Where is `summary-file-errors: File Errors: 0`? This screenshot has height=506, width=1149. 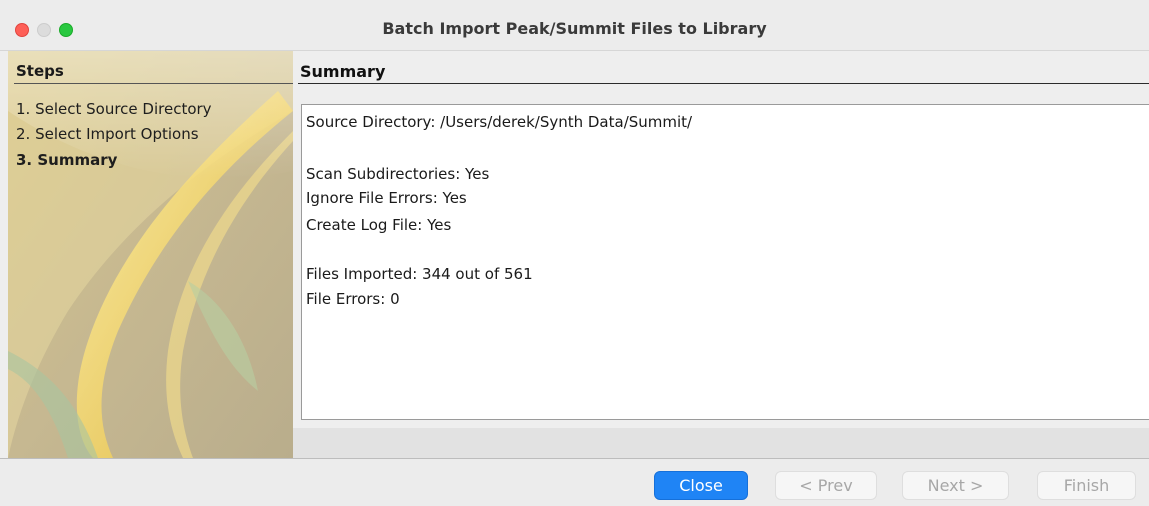 summary-file-errors: File Errors: 0 is located at coordinates (353, 299).